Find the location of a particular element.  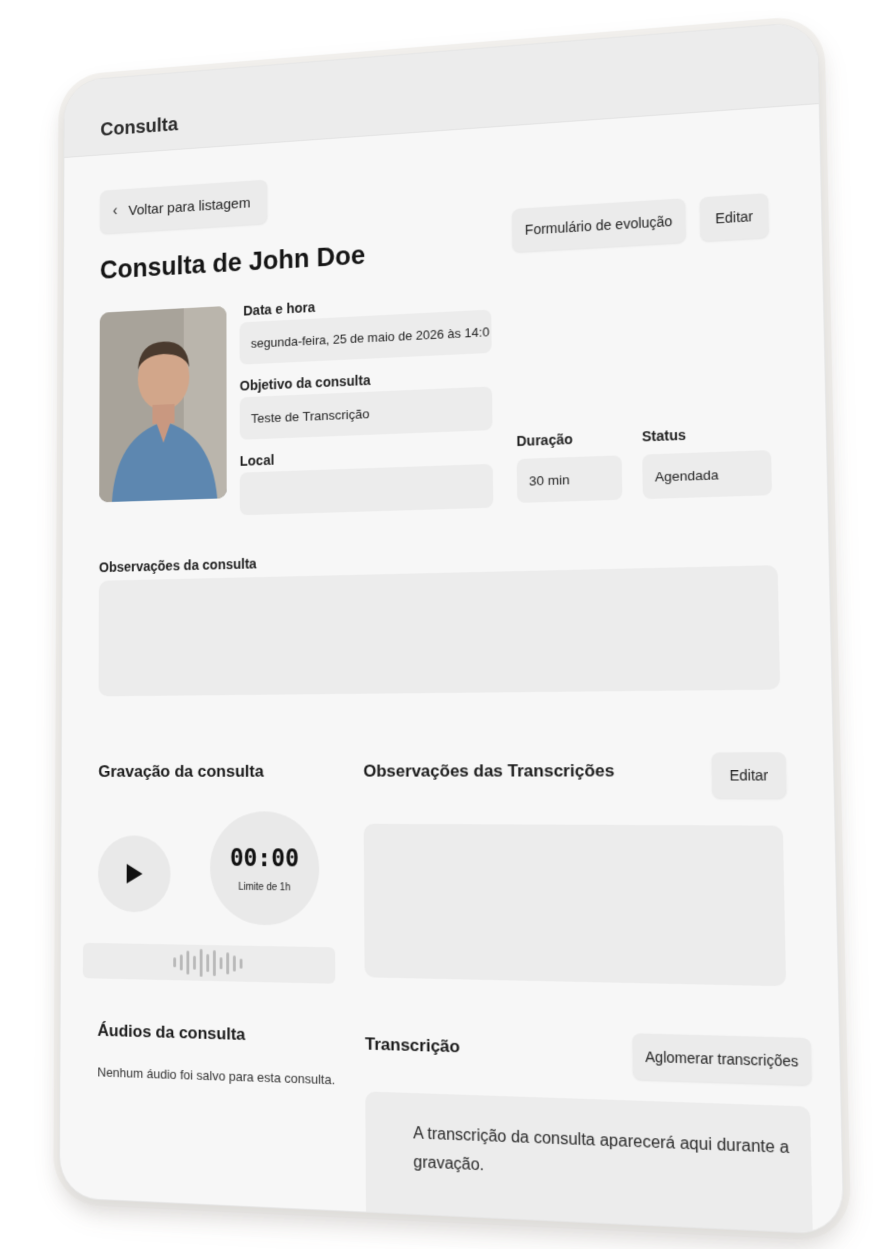

objective-label: Objetivo da consulta is located at coordinates (305, 383).